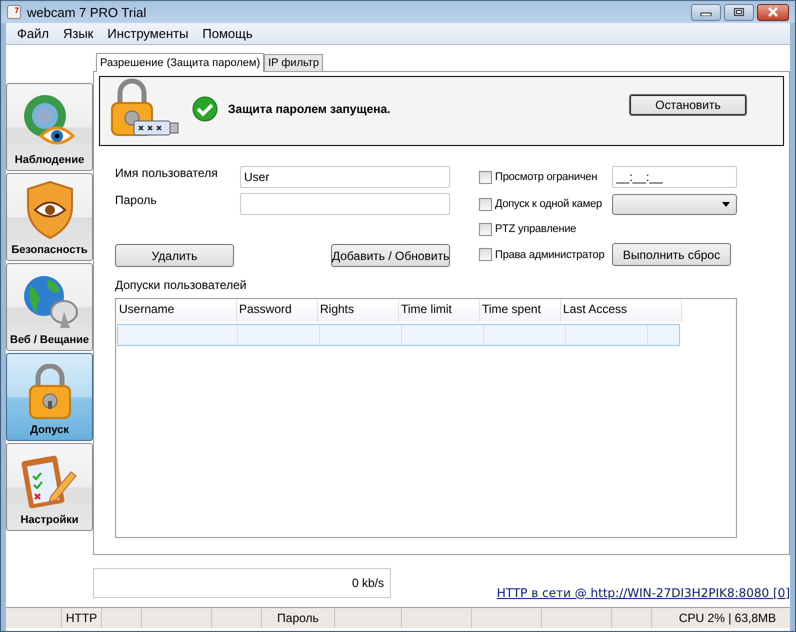 This screenshot has height=632, width=796. I want to click on menu-item: Язык, so click(78, 33).